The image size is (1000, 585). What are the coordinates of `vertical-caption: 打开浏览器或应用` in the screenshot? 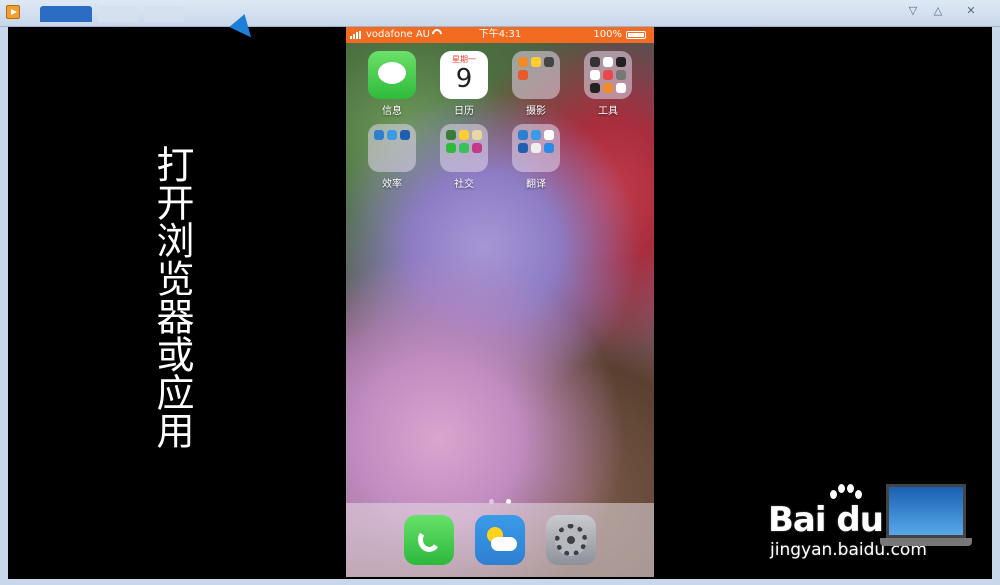 It's located at (172, 297).